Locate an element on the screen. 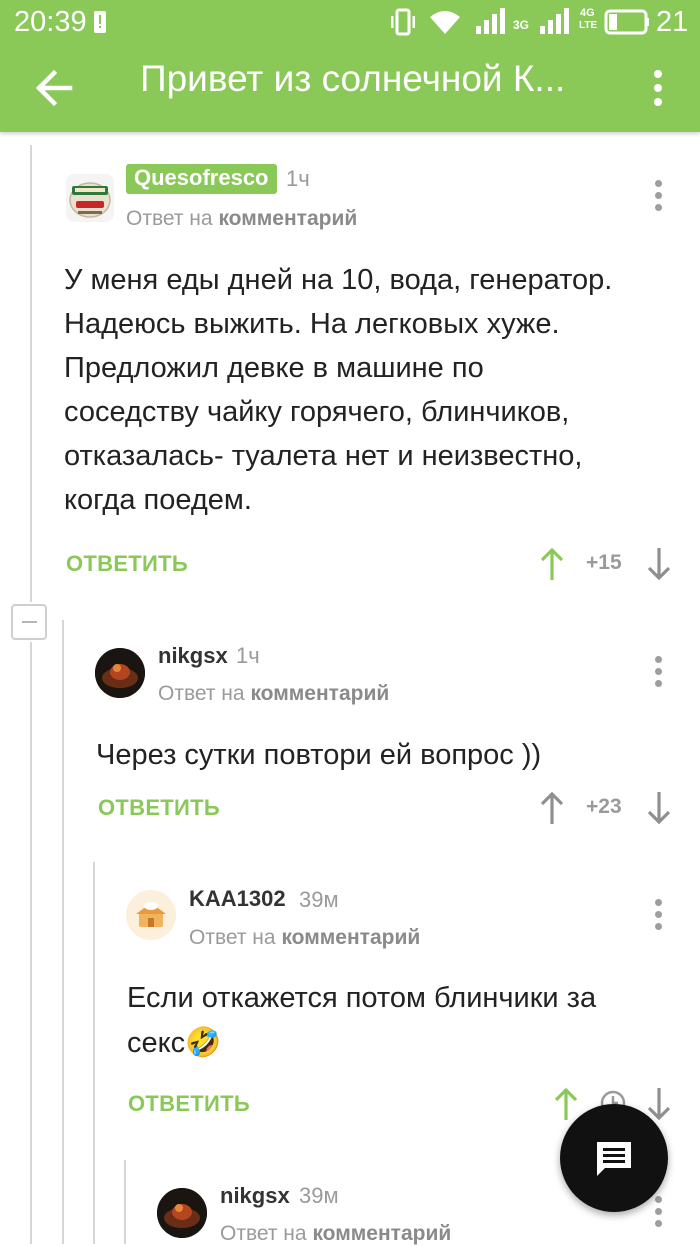 The image size is (700, 1246). status-bar: 20:39 3G 4G LTE 21 is located at coordinates (350, 22).